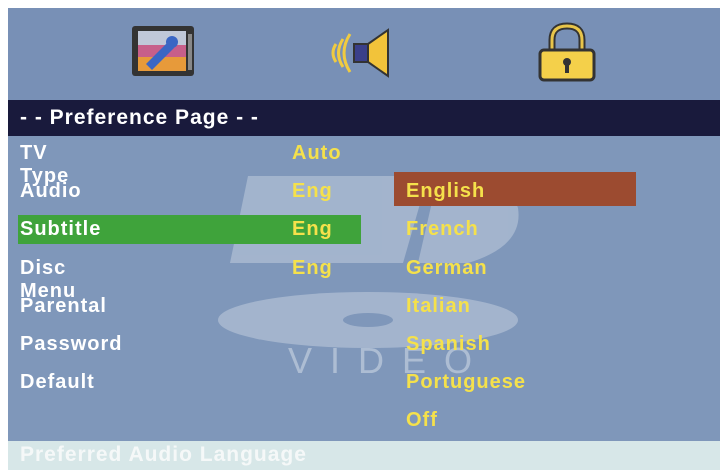 The height and width of the screenshot is (470, 728). What do you see at coordinates (422, 420) in the screenshot?
I see `option-label: Off` at bounding box center [422, 420].